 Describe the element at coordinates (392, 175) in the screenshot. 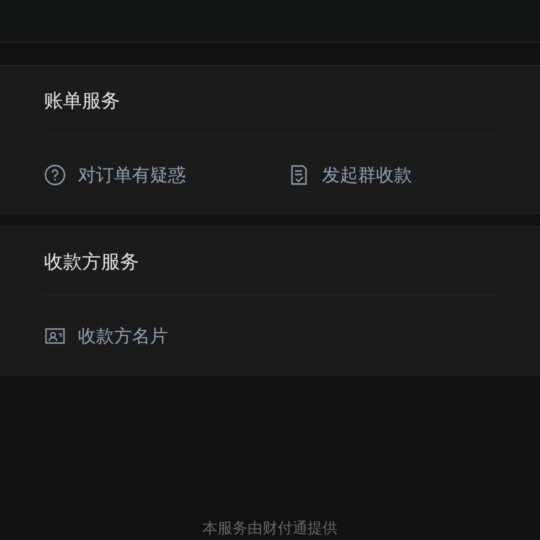

I see `service-link: 发起群收款` at that location.